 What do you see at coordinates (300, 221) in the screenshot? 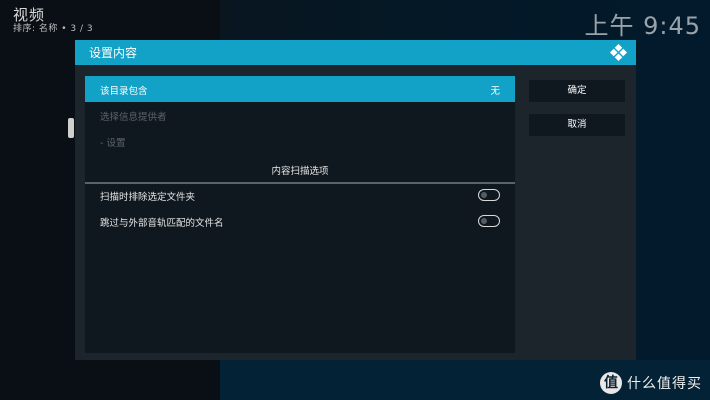
I see `skip-audio-match-option: 跳过与外部音轨匹配的文件名` at bounding box center [300, 221].